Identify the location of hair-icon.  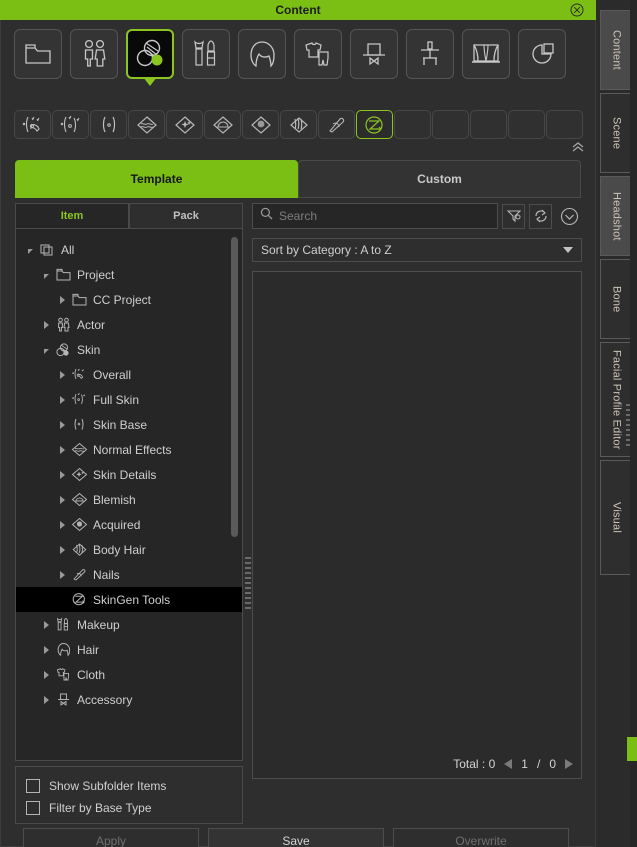
(63, 649).